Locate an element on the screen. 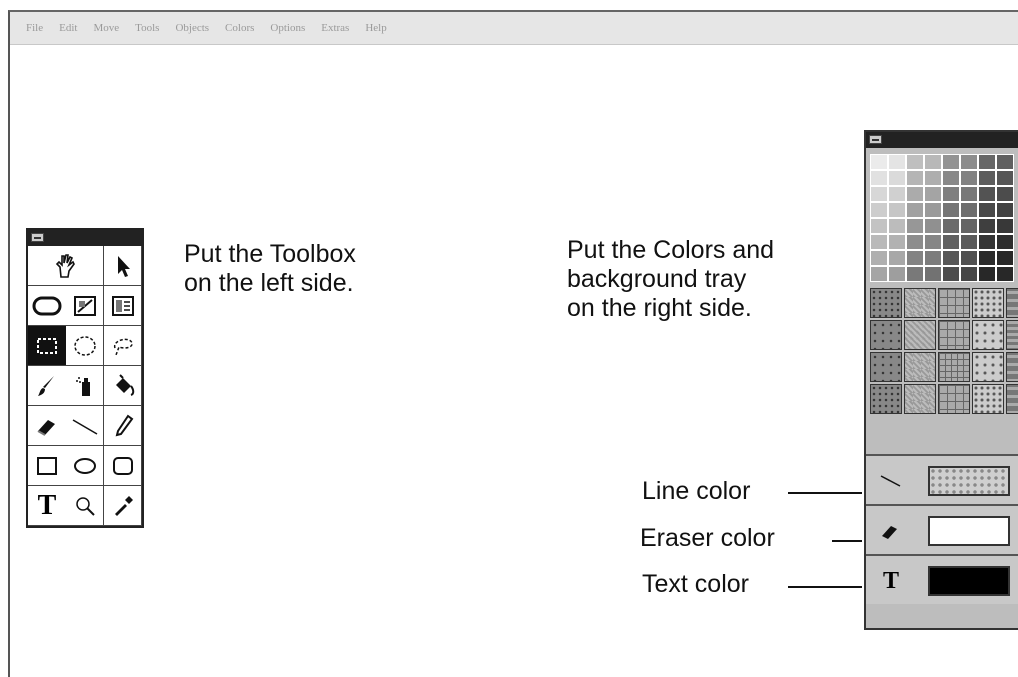 Image resolution: width=1018 pixels, height=677 pixels. menu-extras: Extras is located at coordinates (335, 28).